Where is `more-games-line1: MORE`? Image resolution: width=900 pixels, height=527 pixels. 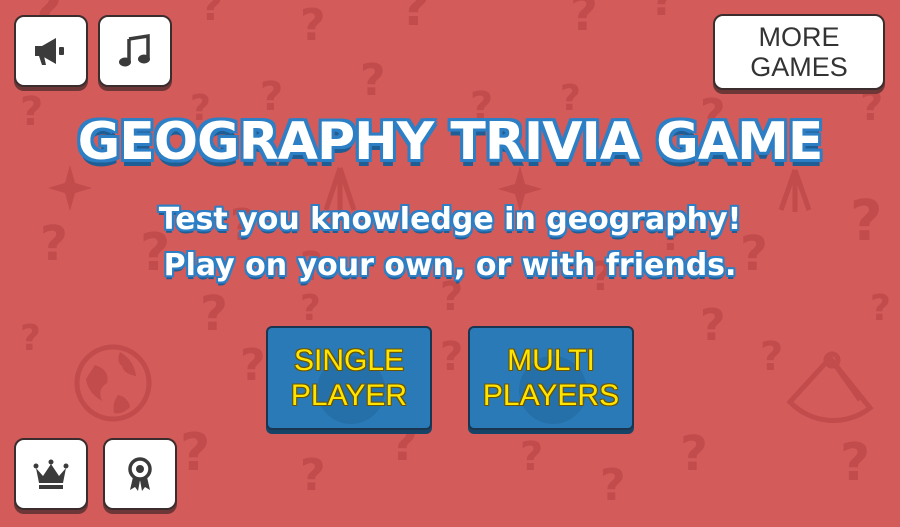
more-games-line1: MORE is located at coordinates (799, 37).